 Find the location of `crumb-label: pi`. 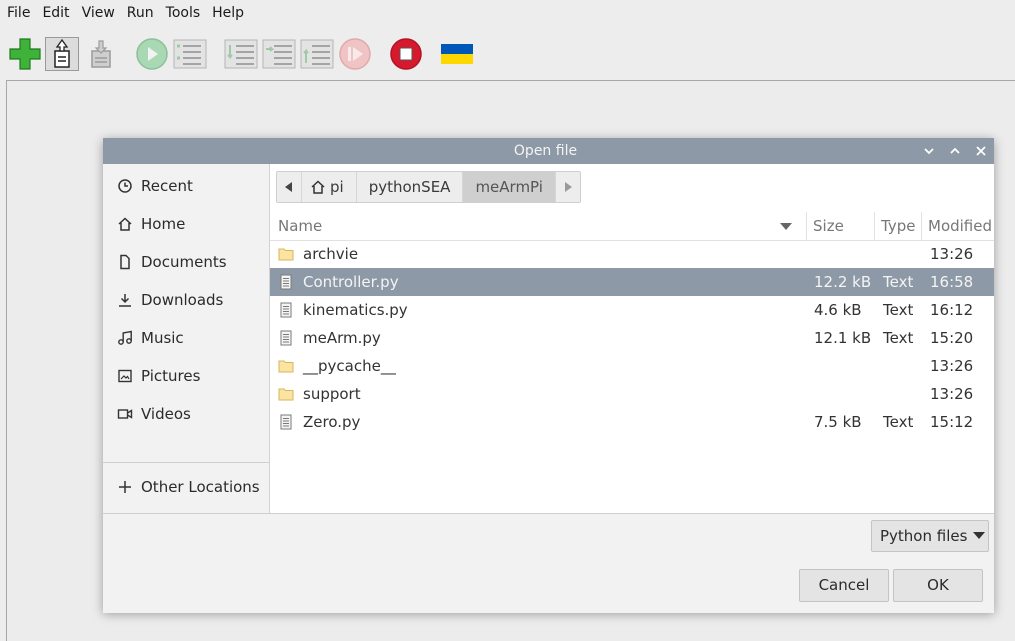

crumb-label: pi is located at coordinates (337, 187).